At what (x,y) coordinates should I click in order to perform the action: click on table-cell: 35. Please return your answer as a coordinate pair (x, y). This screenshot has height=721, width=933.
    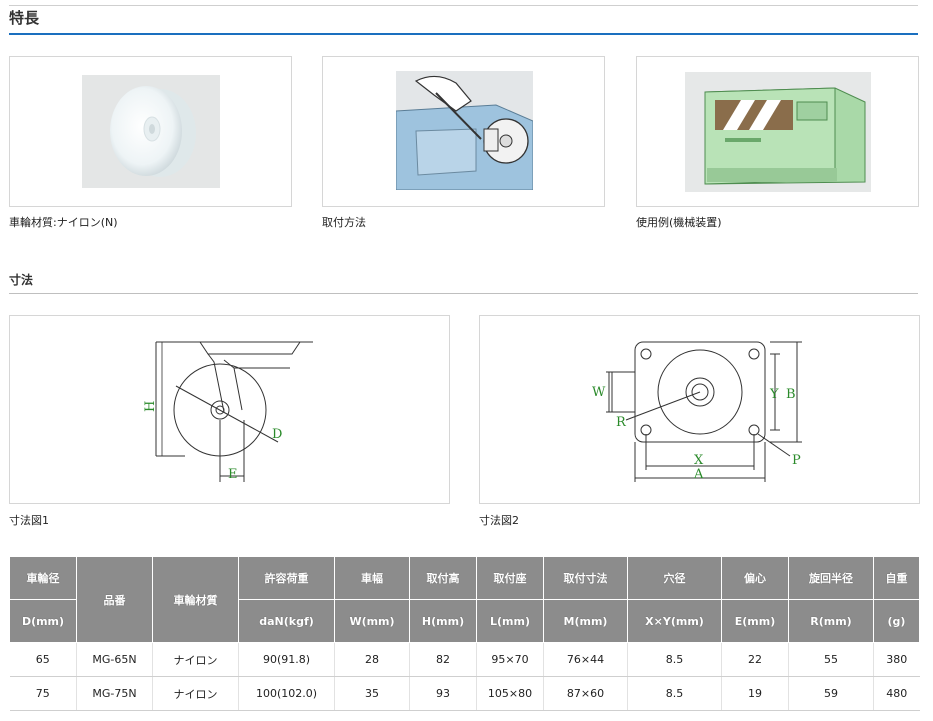
    Looking at the image, I should click on (372, 693).